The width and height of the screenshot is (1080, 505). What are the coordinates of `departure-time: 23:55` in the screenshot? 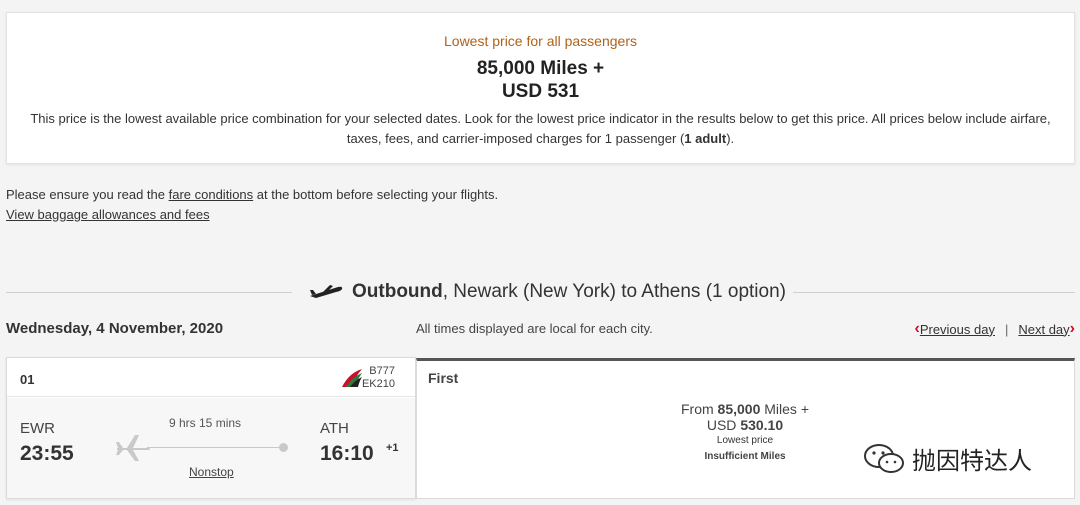 It's located at (47, 453).